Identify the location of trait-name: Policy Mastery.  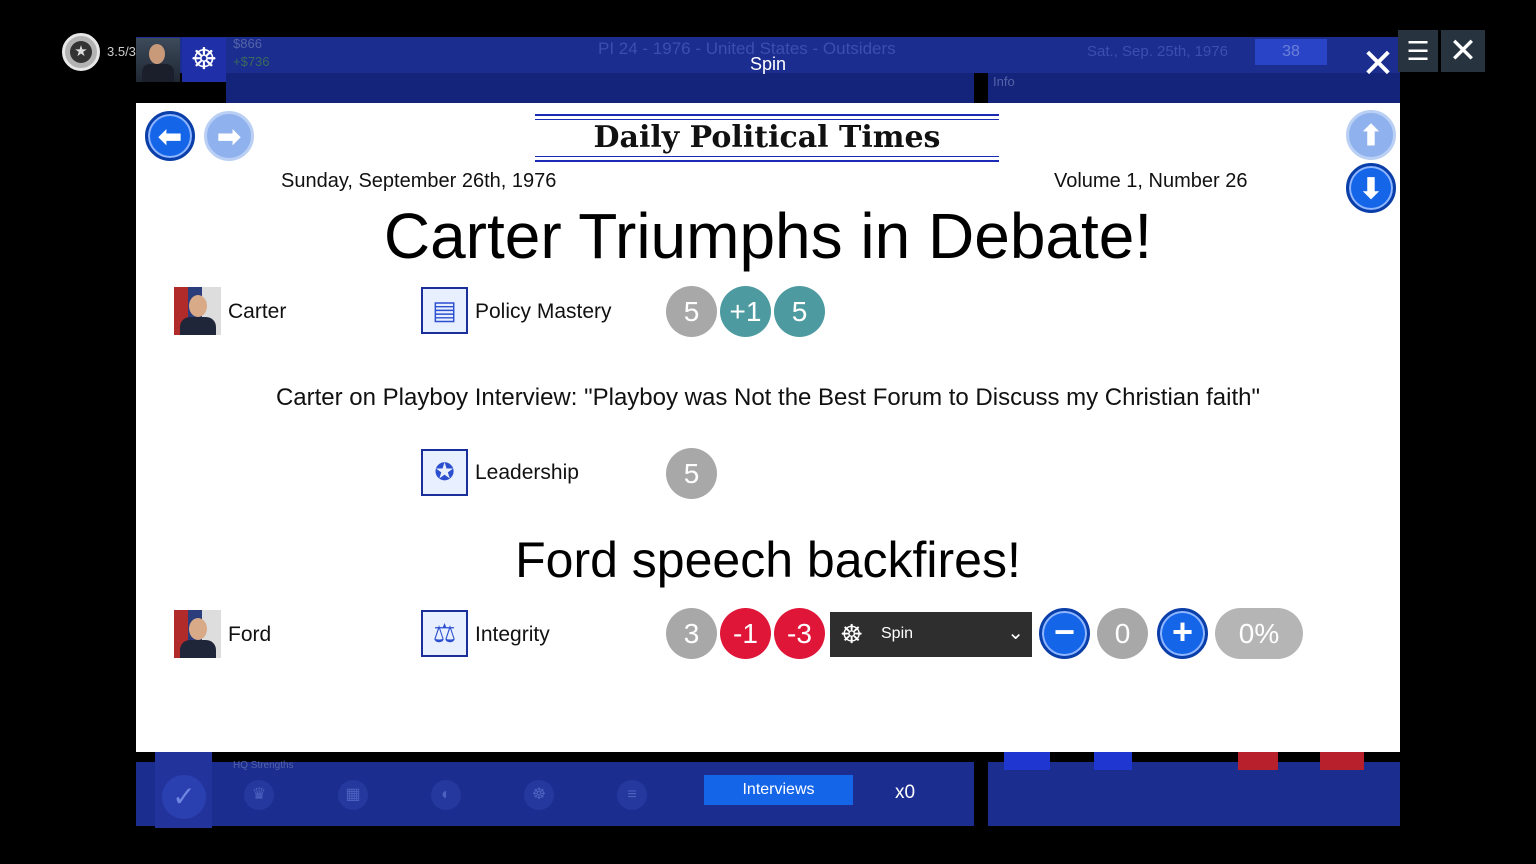
(543, 311).